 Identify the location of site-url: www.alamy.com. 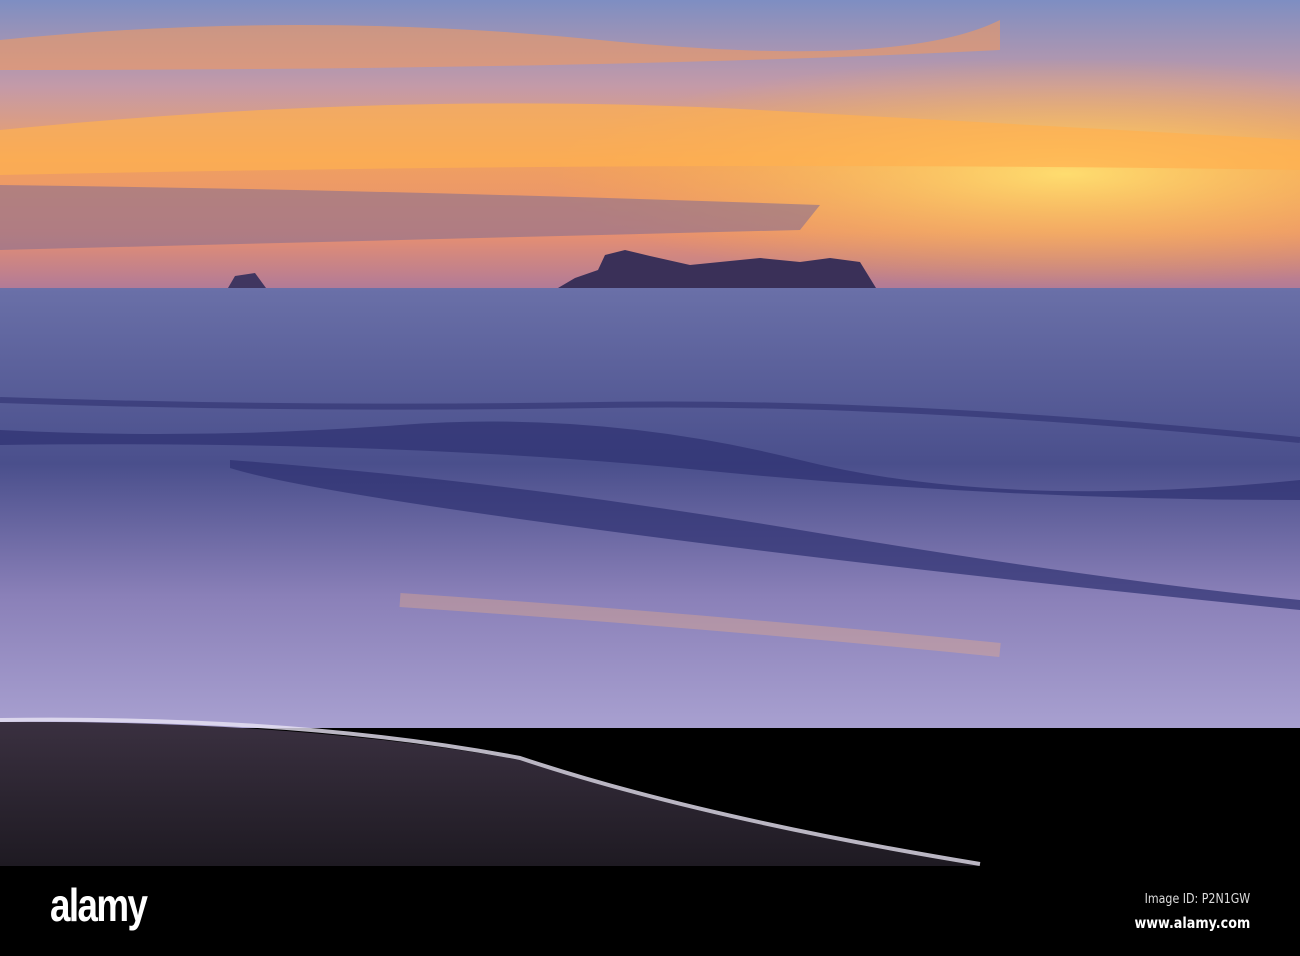
(1192, 923).